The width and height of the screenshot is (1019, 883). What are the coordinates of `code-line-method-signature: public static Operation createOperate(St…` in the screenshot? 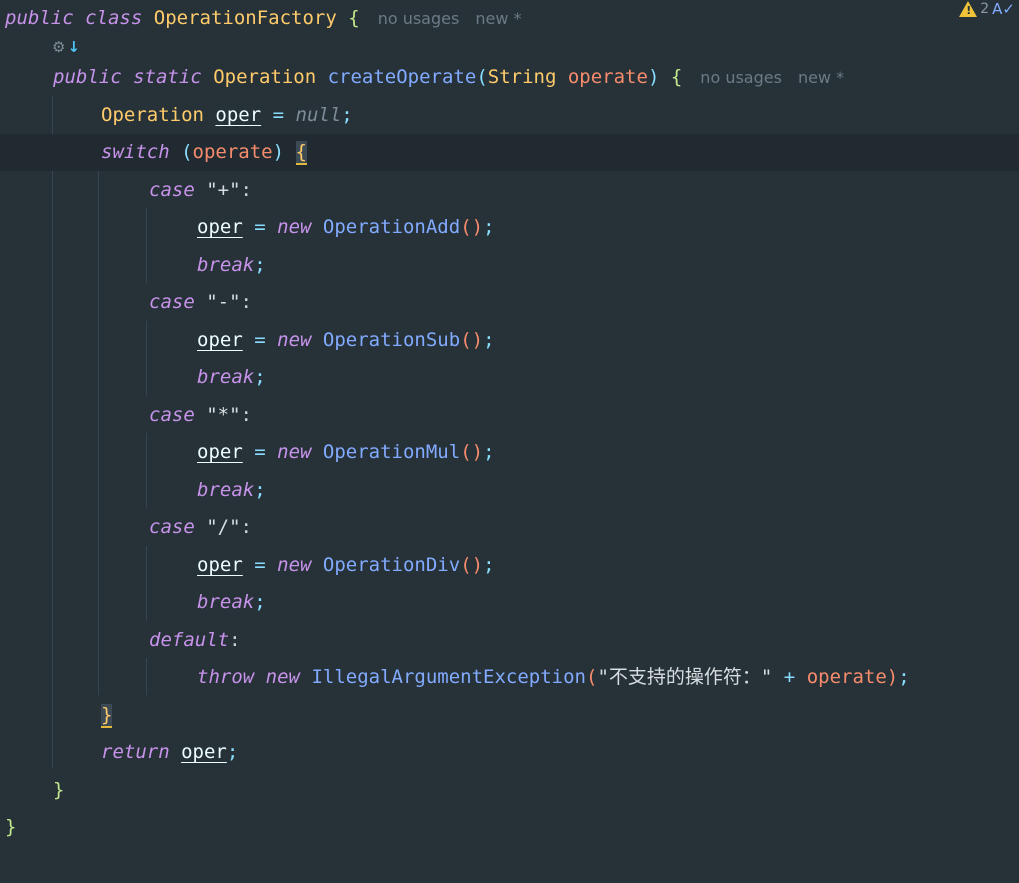 It's located at (509, 77).